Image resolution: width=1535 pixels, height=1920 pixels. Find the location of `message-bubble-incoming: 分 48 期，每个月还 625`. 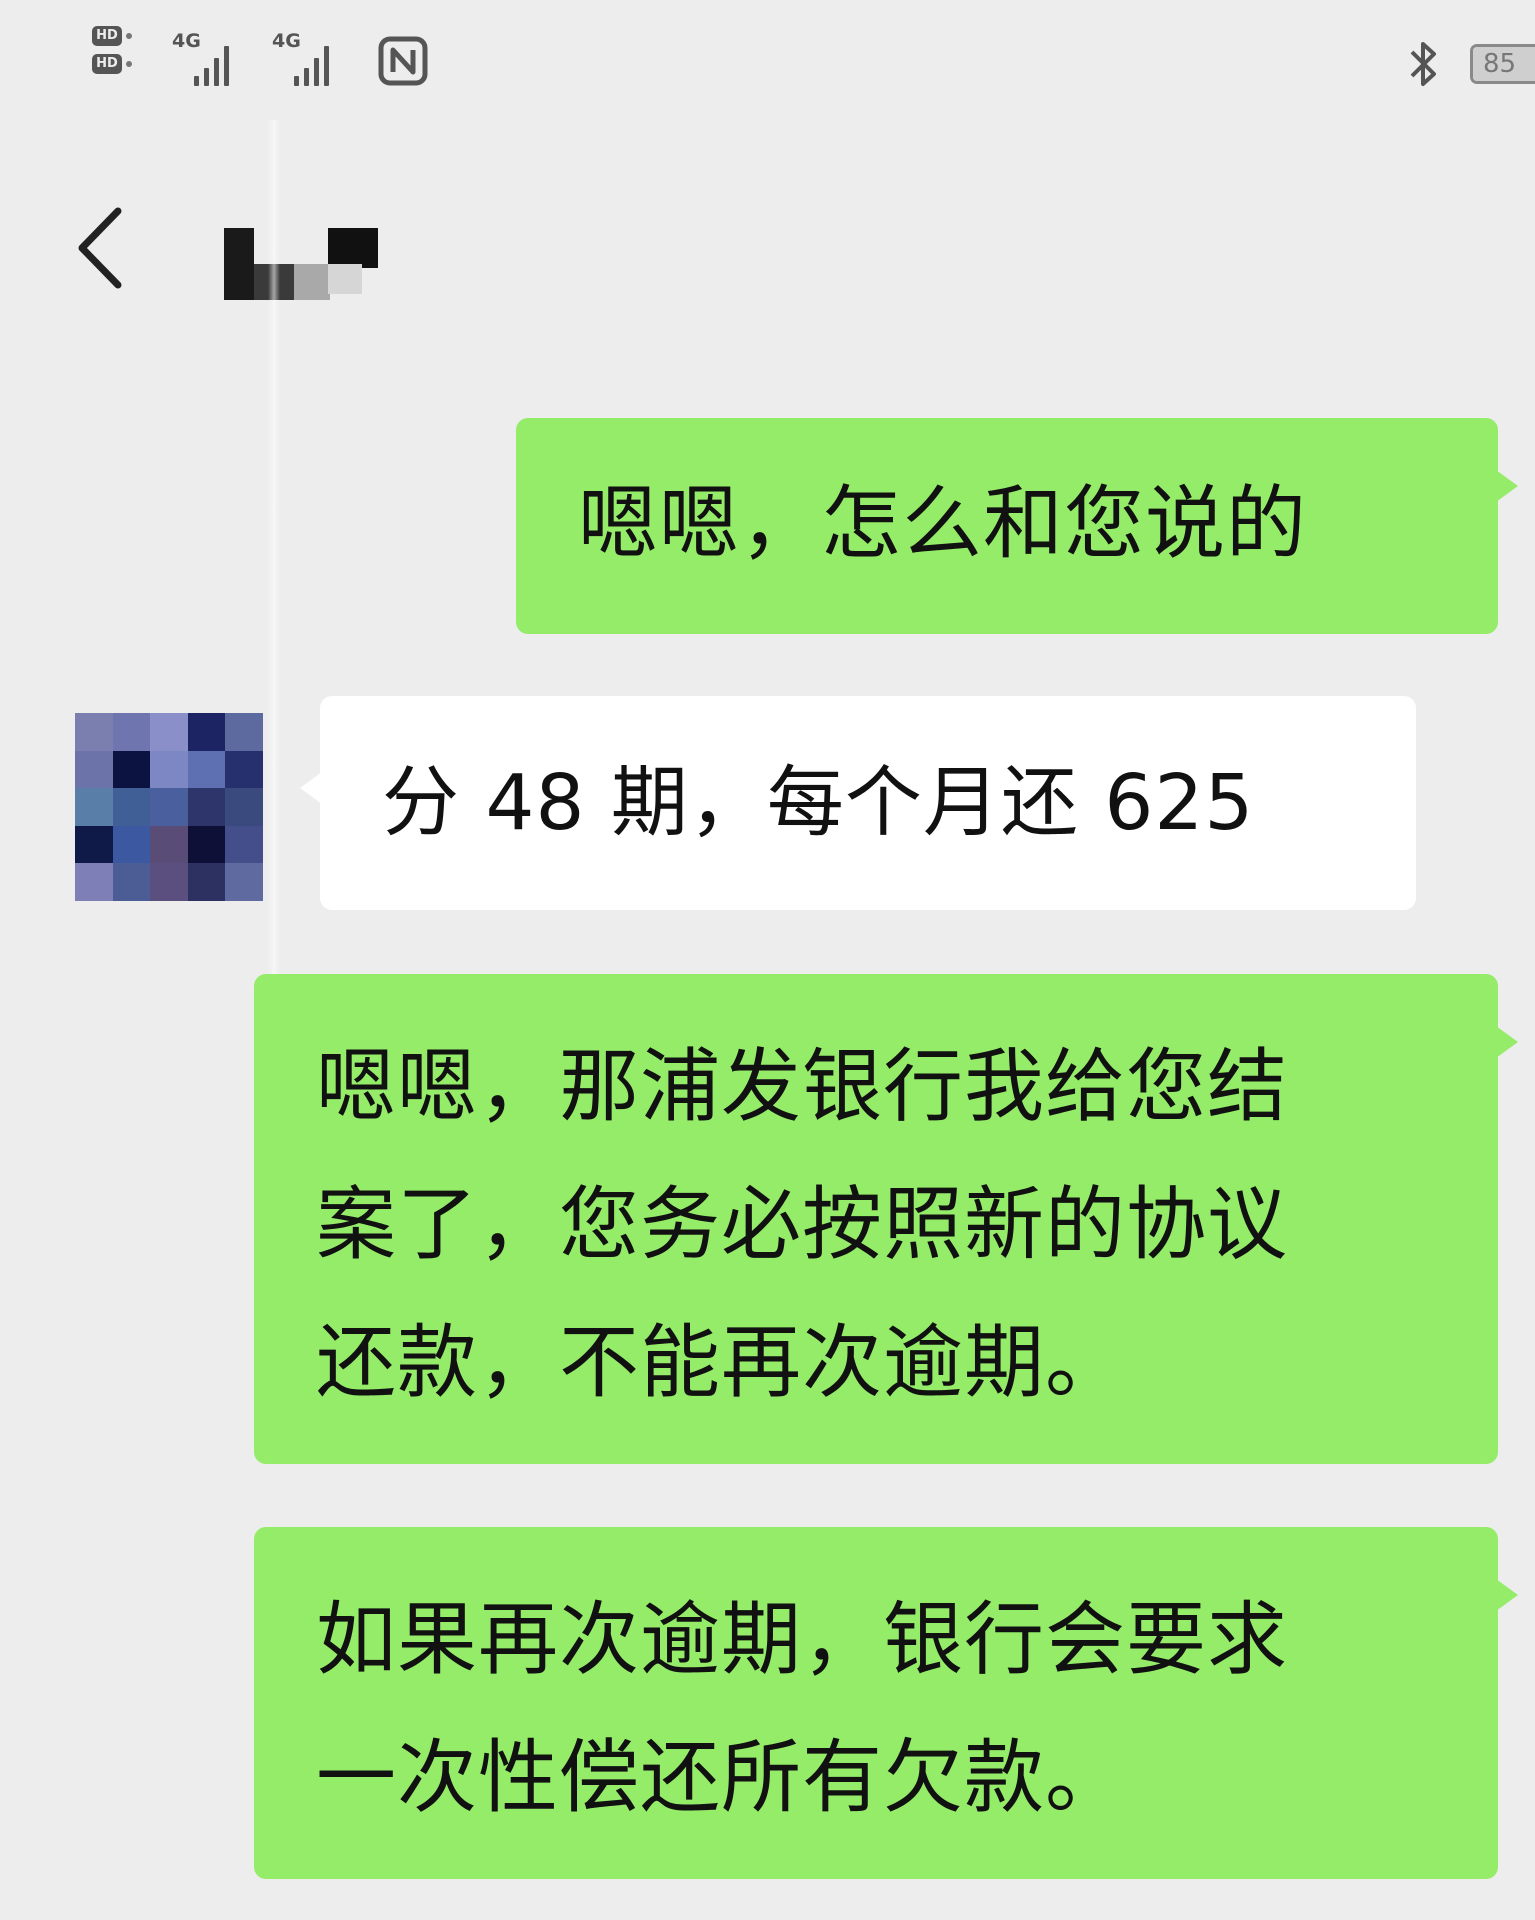

message-bubble-incoming: 分 48 期，每个月还 625 is located at coordinates (858, 803).